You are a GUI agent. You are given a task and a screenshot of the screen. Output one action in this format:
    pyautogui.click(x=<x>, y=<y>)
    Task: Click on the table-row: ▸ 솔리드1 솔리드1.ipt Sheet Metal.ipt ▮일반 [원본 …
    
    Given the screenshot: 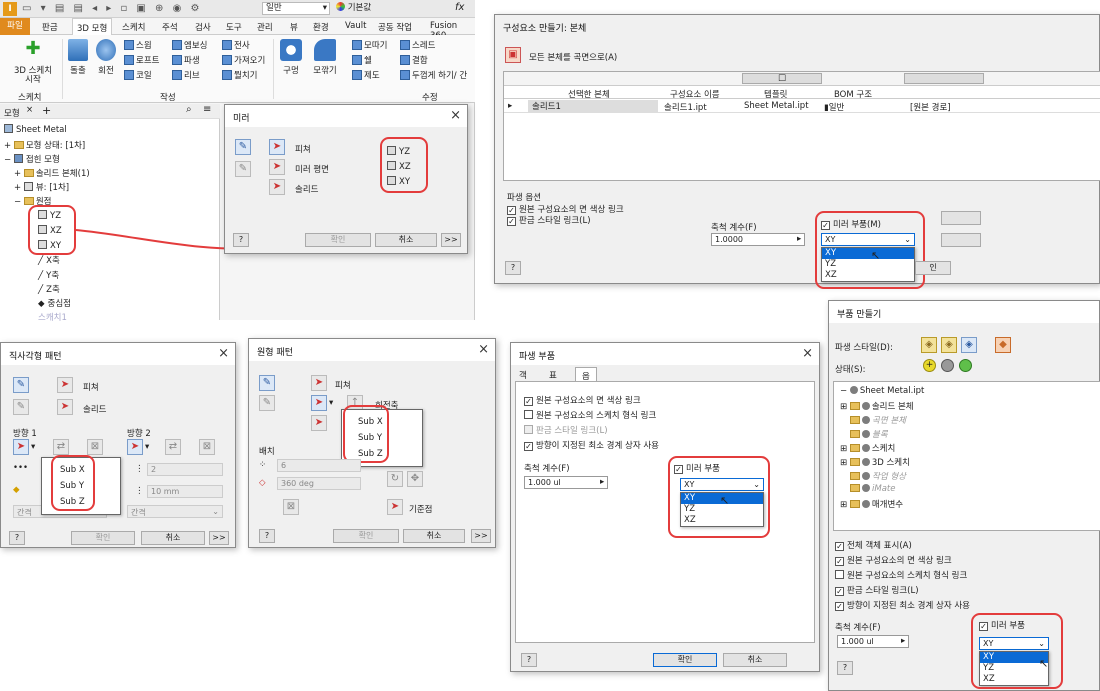 What is the action you would take?
    pyautogui.click(x=802, y=106)
    